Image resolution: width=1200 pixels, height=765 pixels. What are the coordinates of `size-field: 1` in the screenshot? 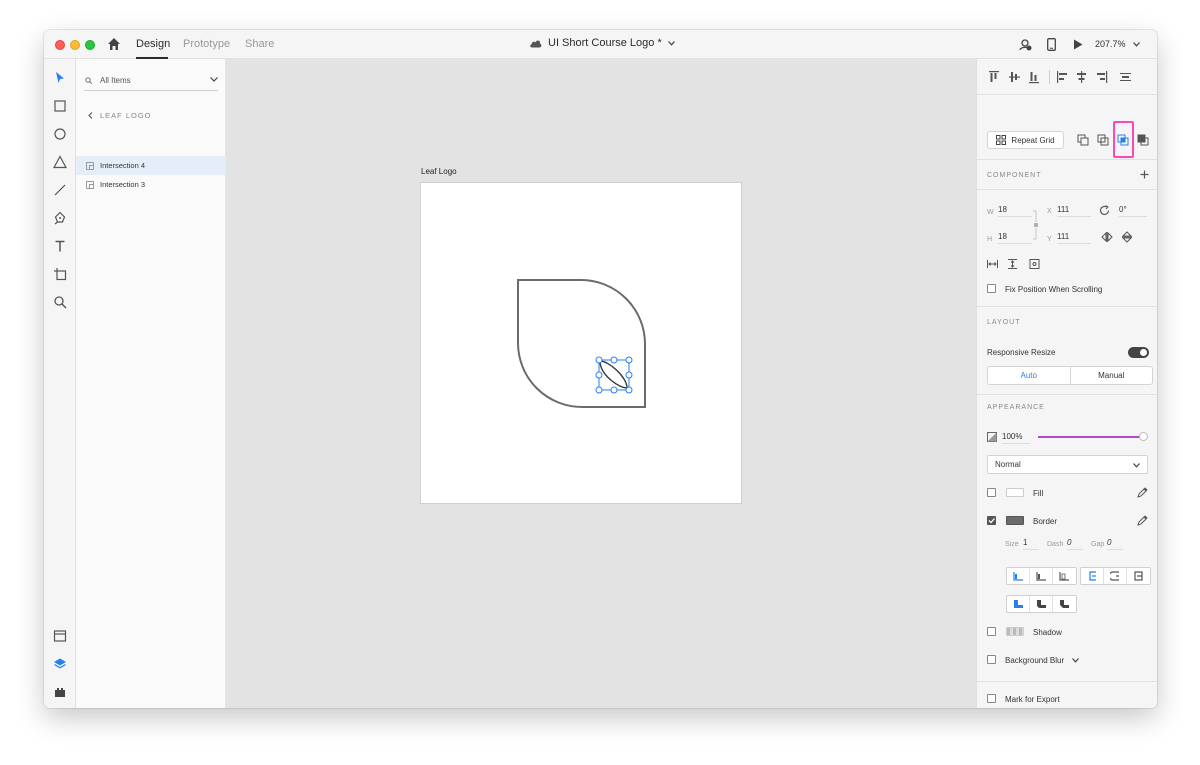 It's located at (1031, 544).